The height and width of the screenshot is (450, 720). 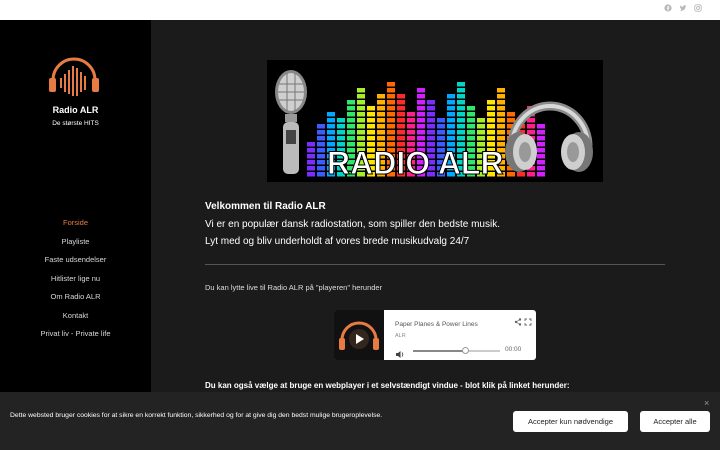 I want to click on close-icon: ×, so click(x=706, y=403).